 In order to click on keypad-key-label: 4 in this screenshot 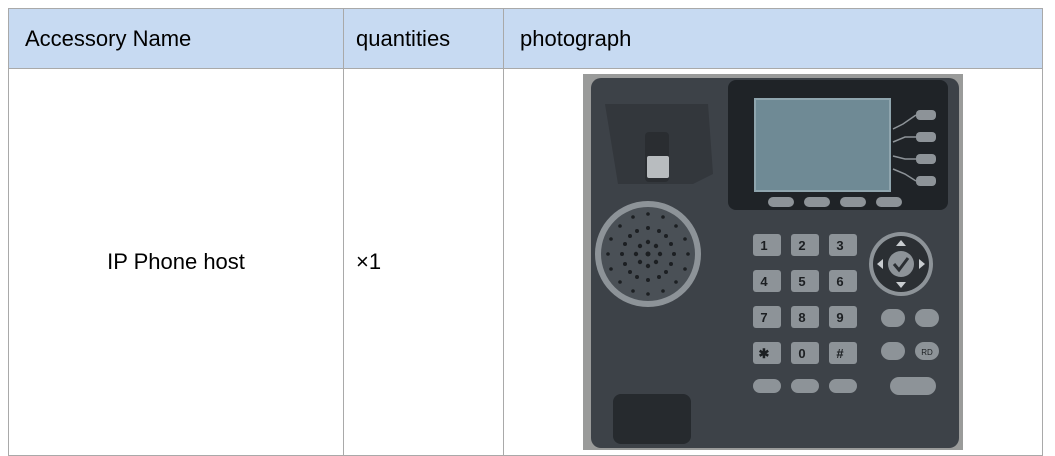, I will do `click(764, 281)`.